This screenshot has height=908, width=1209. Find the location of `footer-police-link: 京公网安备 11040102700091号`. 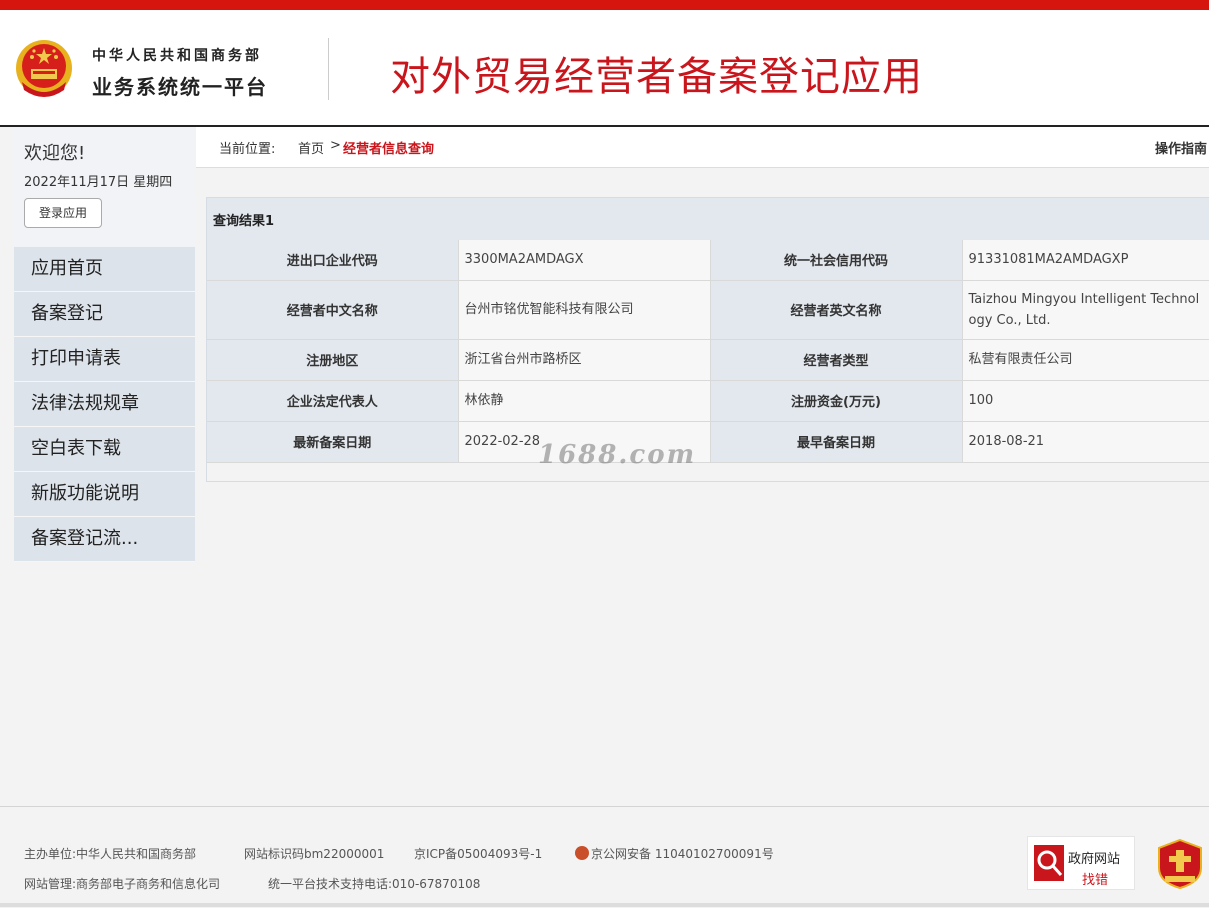

footer-police-link: 京公网安备 11040102700091号 is located at coordinates (674, 853).